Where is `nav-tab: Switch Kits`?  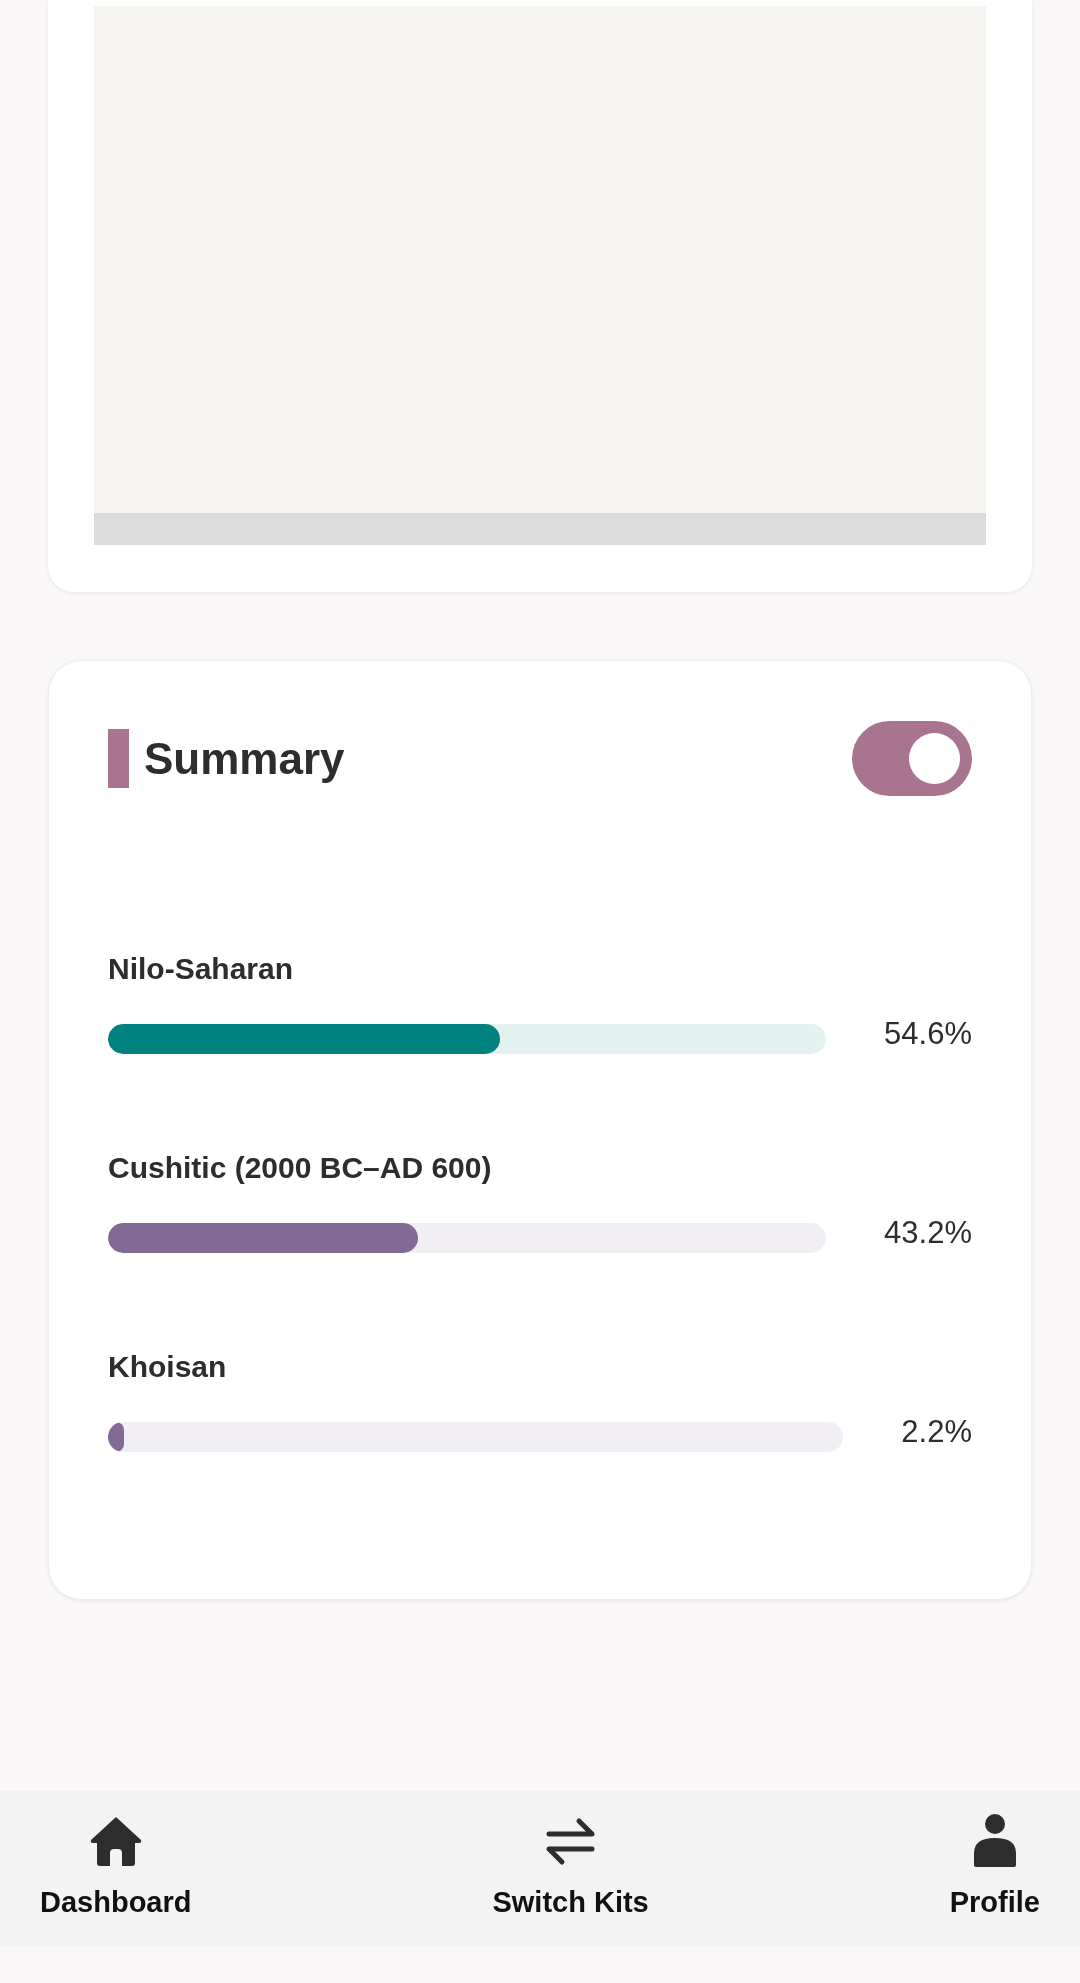 nav-tab: Switch Kits is located at coordinates (570, 1869).